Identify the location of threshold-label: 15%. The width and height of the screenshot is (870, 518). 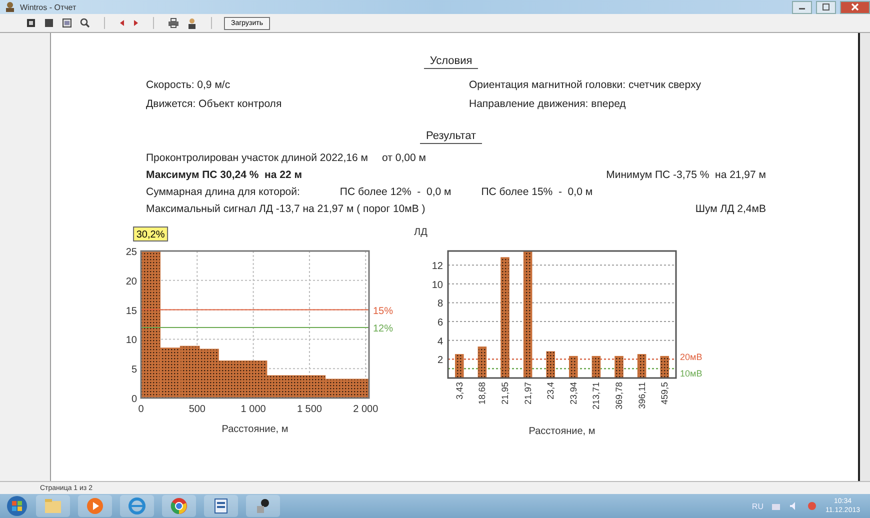
(383, 311).